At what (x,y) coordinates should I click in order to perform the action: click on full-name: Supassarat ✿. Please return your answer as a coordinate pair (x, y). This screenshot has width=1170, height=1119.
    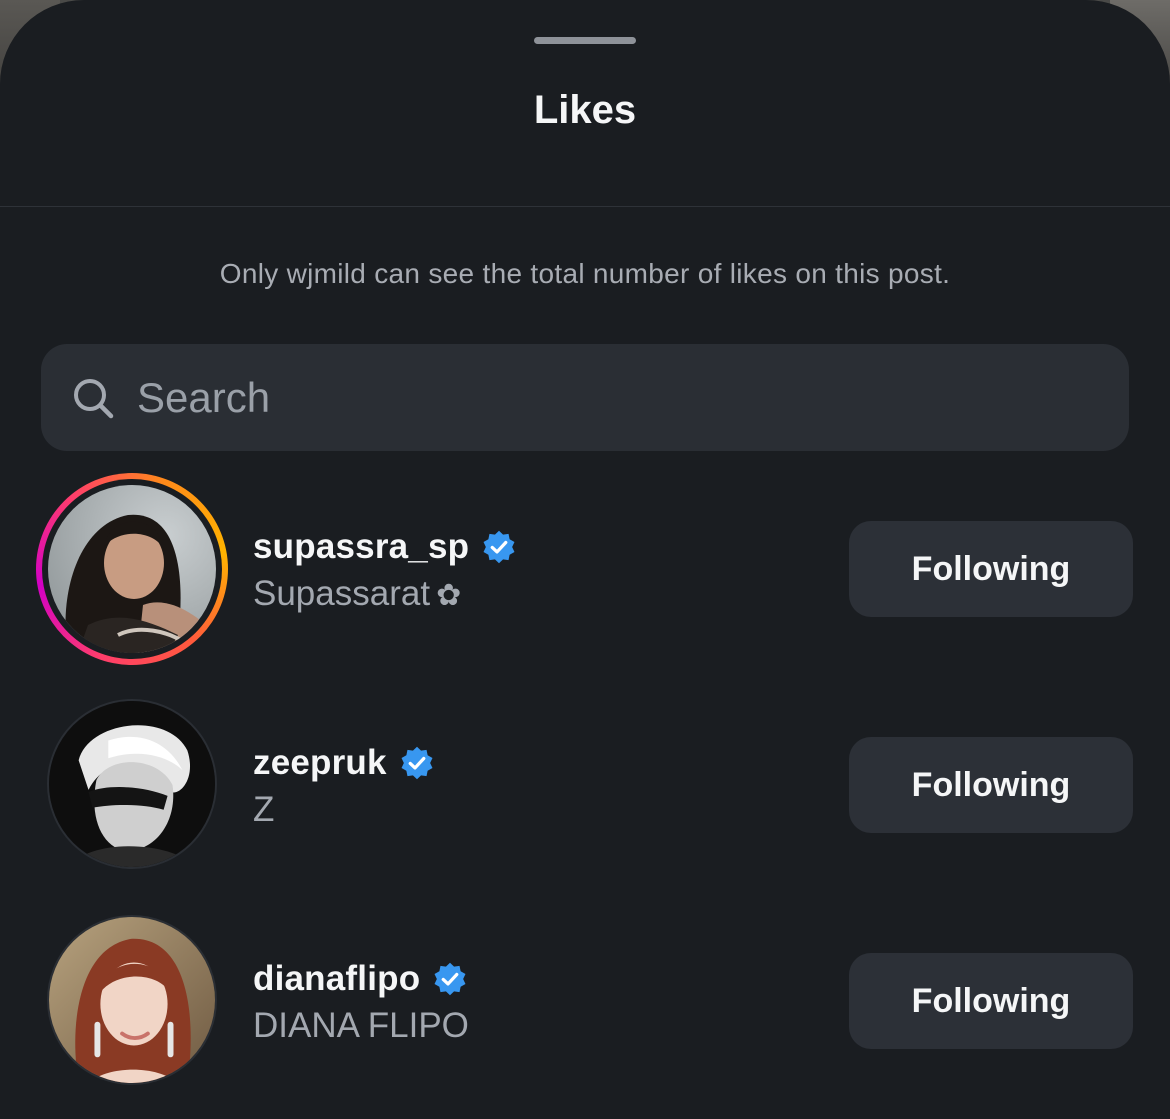
    Looking at the image, I should click on (357, 595).